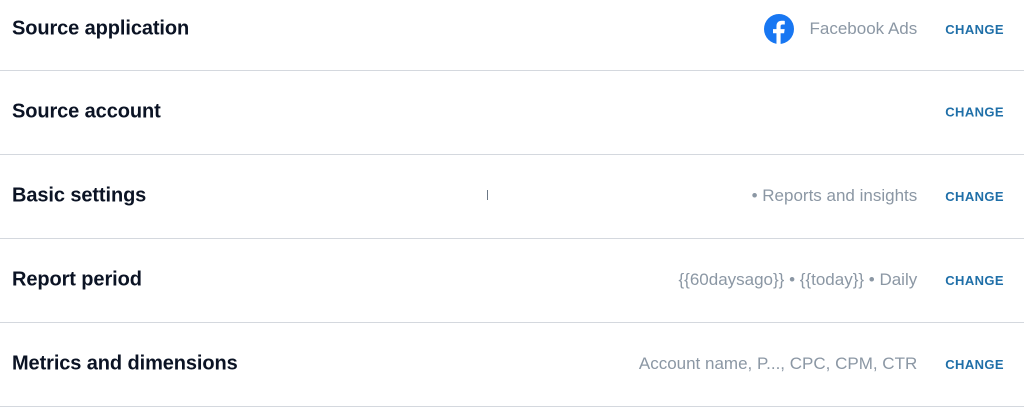  What do you see at coordinates (974, 29) in the screenshot?
I see `change-source-application-button: CHANGE` at bounding box center [974, 29].